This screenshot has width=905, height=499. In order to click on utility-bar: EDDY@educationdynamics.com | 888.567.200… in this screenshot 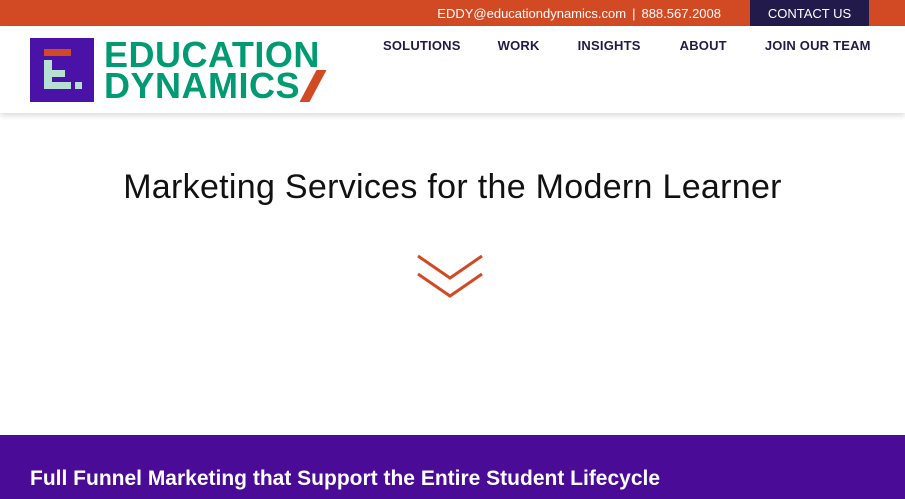, I will do `click(452, 13)`.